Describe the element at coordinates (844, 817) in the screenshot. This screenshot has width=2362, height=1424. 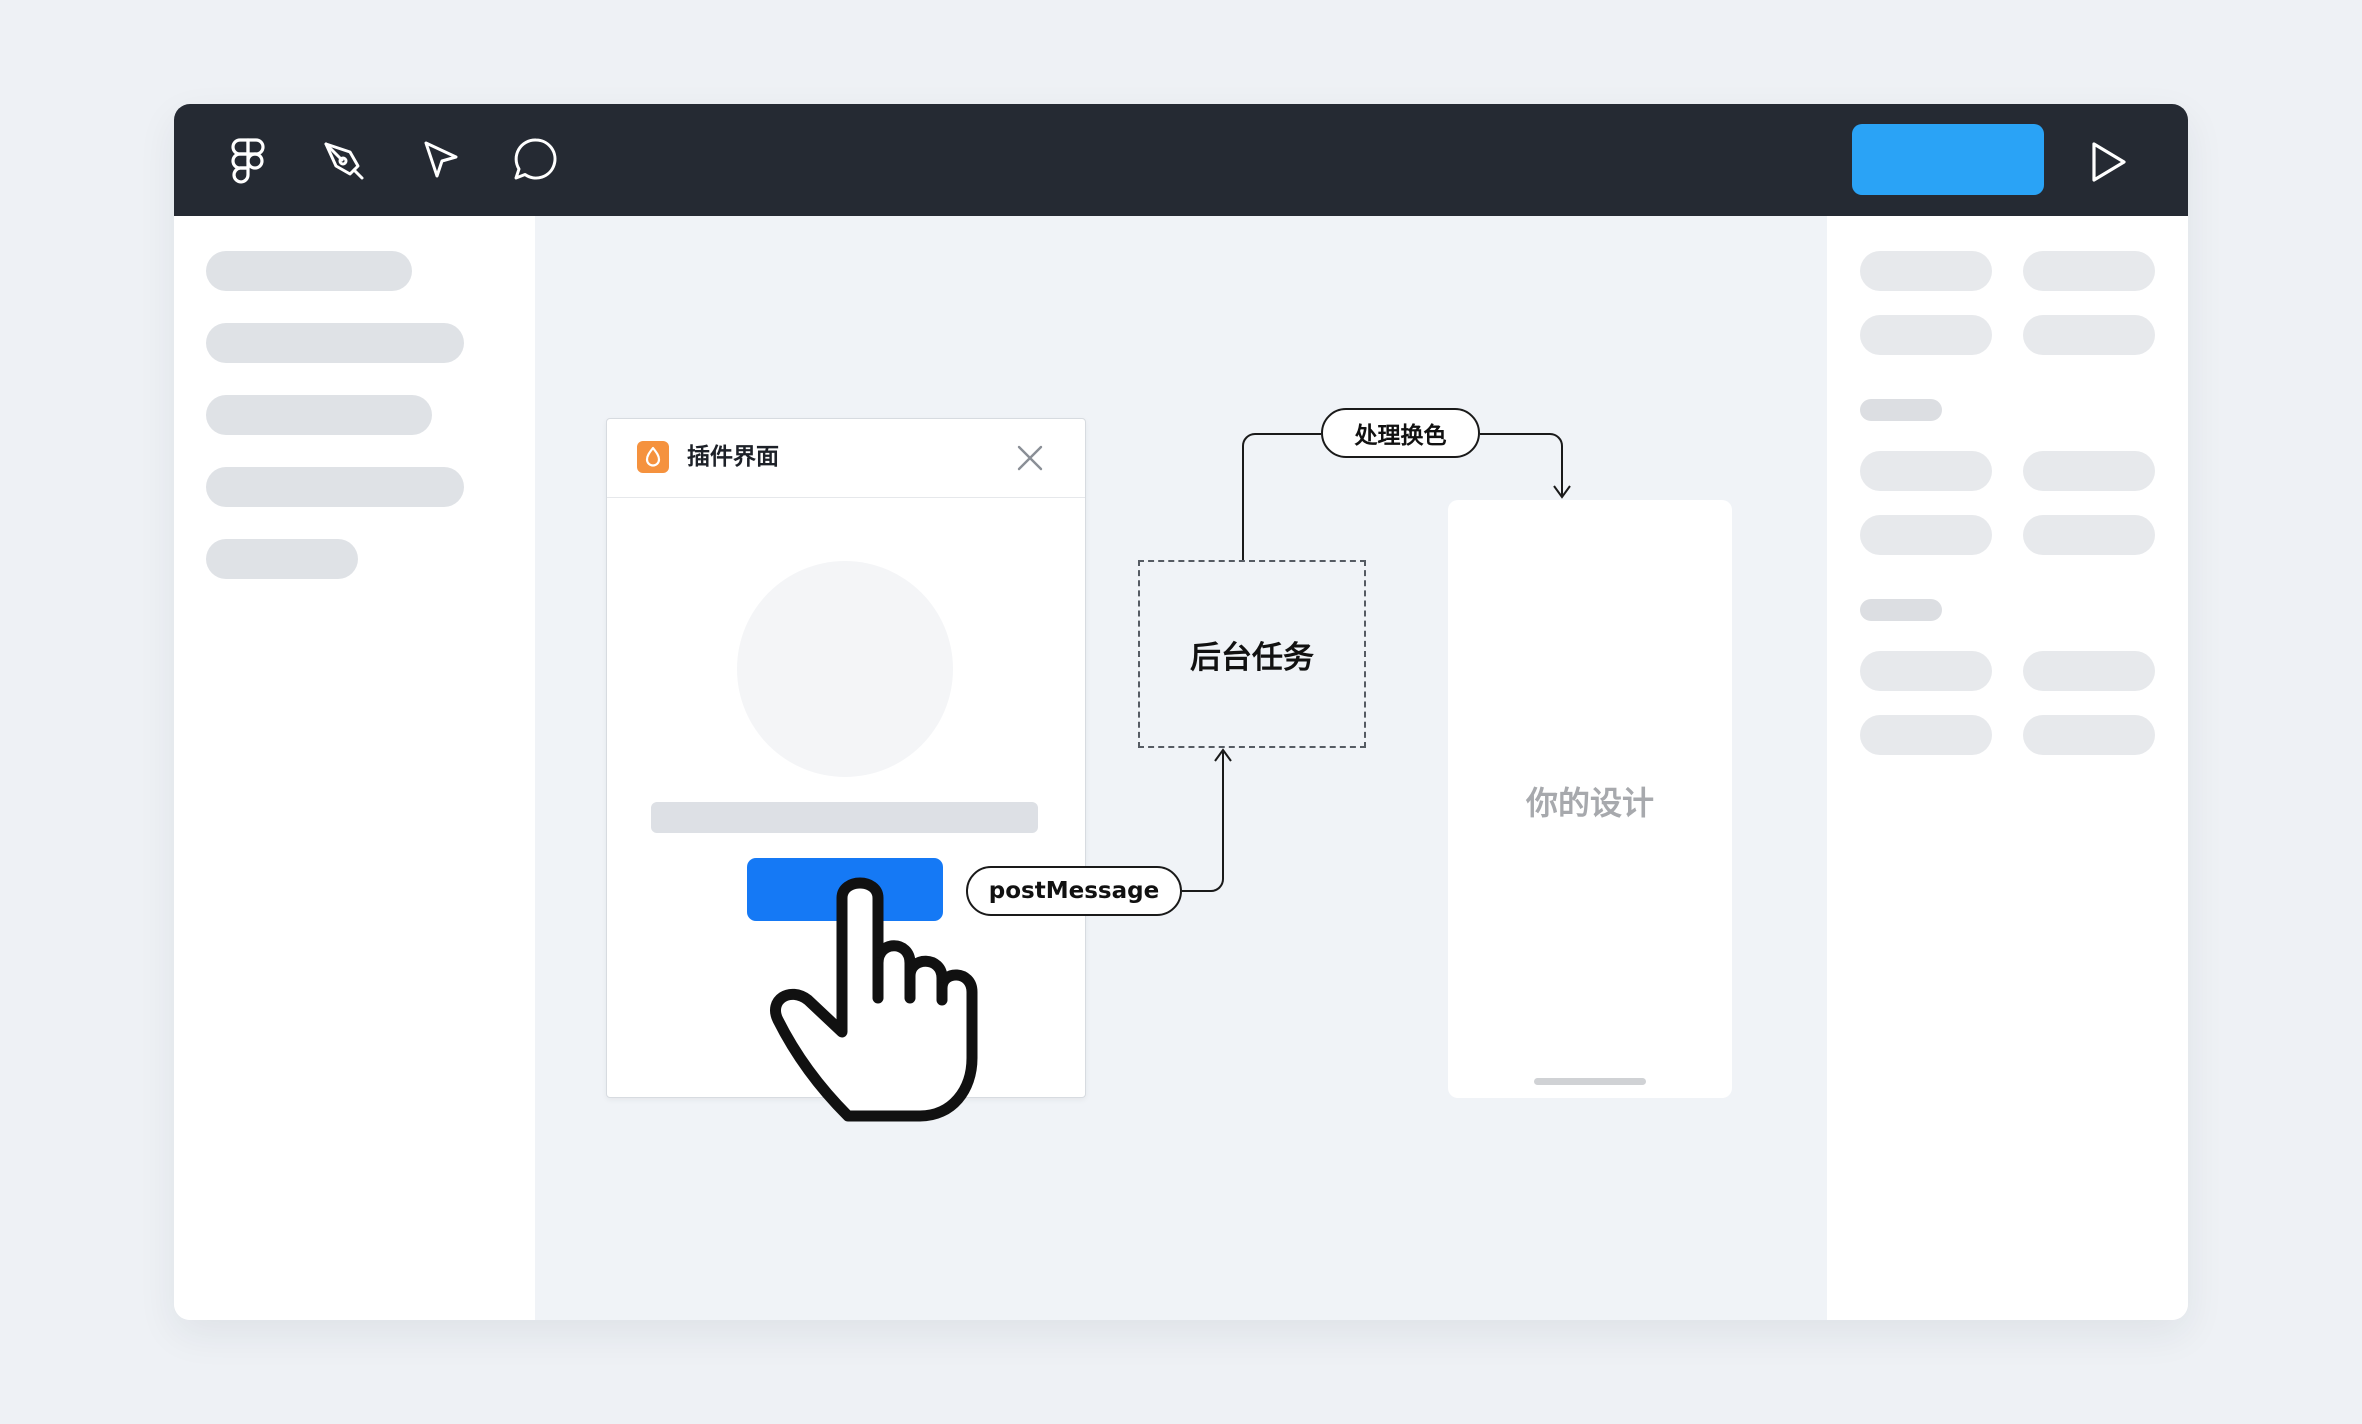
I see `input-placeholder` at that location.